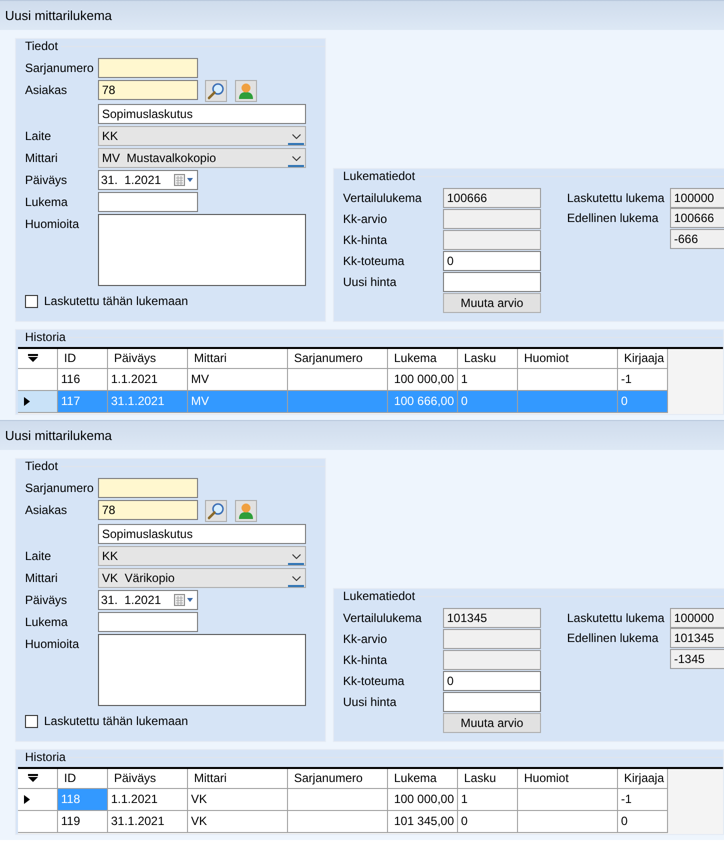 This screenshot has height=866, width=724. I want to click on search-icon, so click(216, 91).